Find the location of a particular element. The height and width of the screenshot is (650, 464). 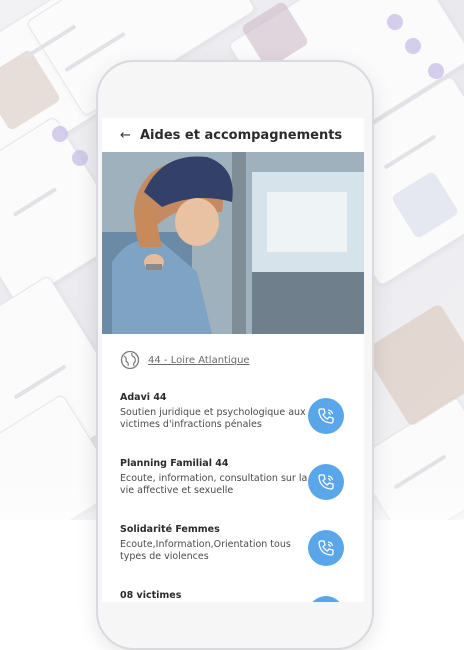

app-header: ← Aides et accompagnements is located at coordinates (233, 135).